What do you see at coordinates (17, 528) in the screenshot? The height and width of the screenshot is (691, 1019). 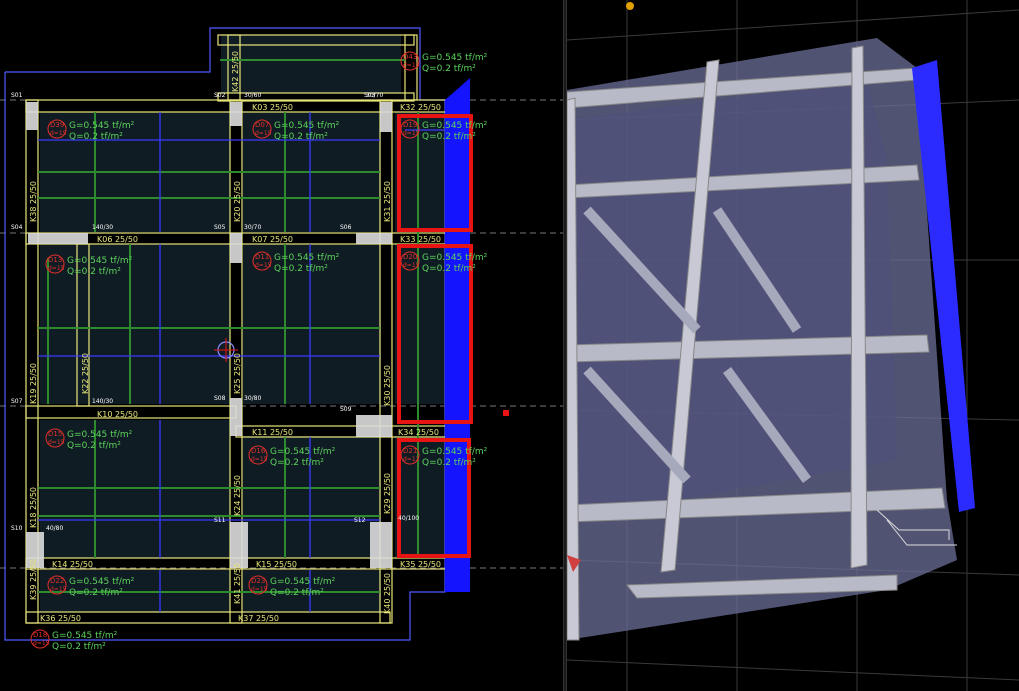 I see `column-label: S10` at bounding box center [17, 528].